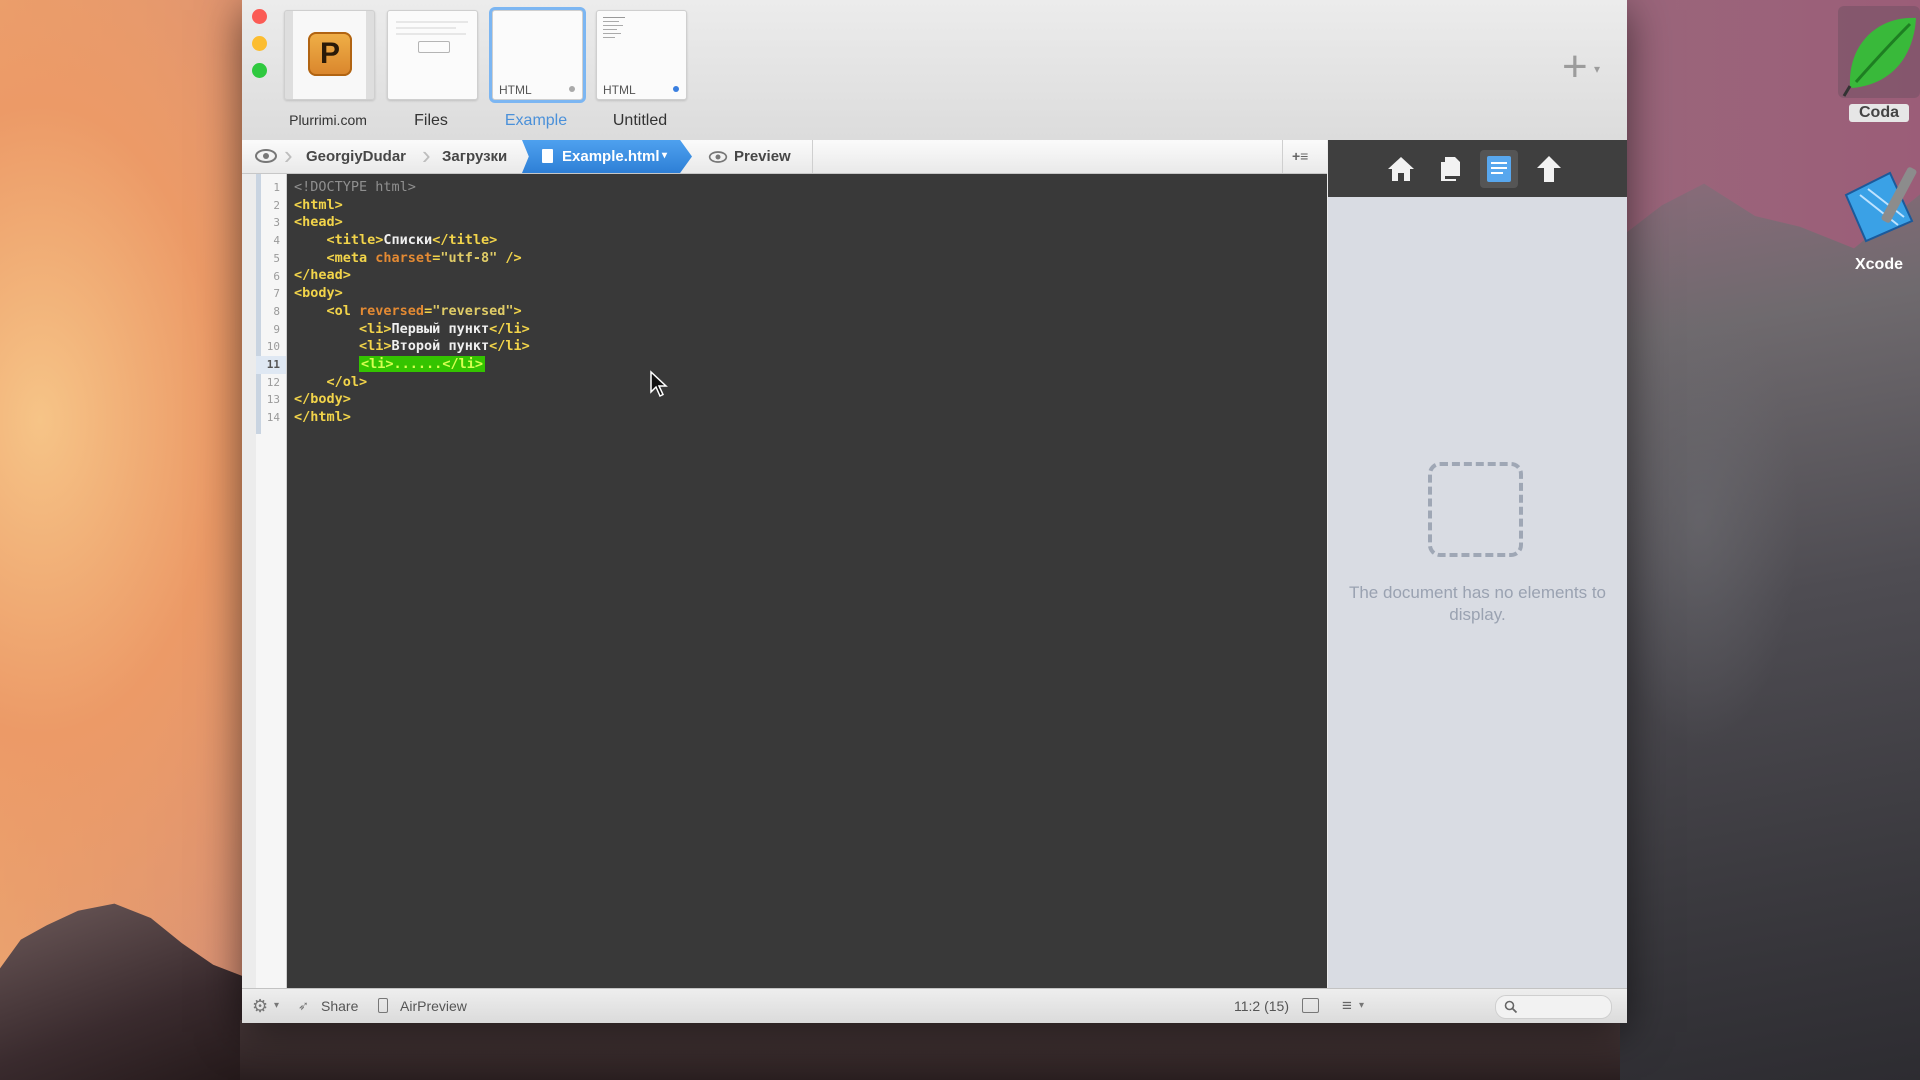 This screenshot has width=1920, height=1080. Describe the element at coordinates (276, 241) in the screenshot. I see `line-number: 4` at that location.